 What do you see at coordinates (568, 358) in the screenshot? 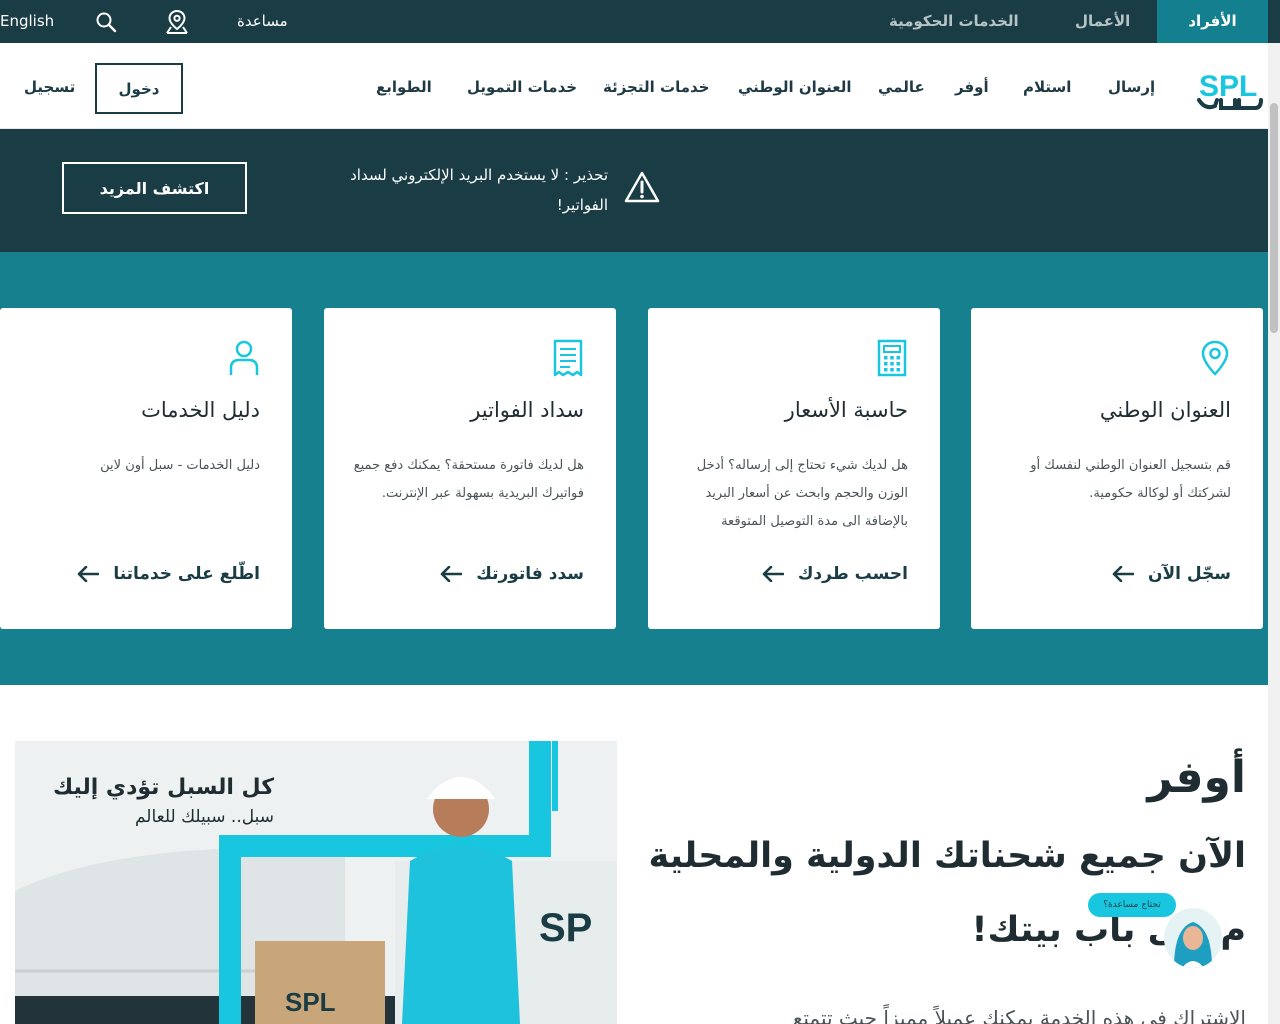
I see `receipt-icon` at bounding box center [568, 358].